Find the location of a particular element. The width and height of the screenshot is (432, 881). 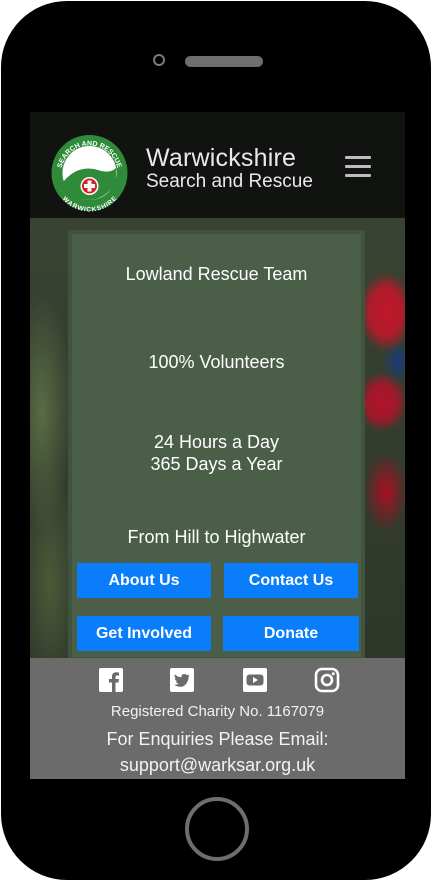

slogan-lowland-rescue: Lowland Rescue Team is located at coordinates (216, 274).